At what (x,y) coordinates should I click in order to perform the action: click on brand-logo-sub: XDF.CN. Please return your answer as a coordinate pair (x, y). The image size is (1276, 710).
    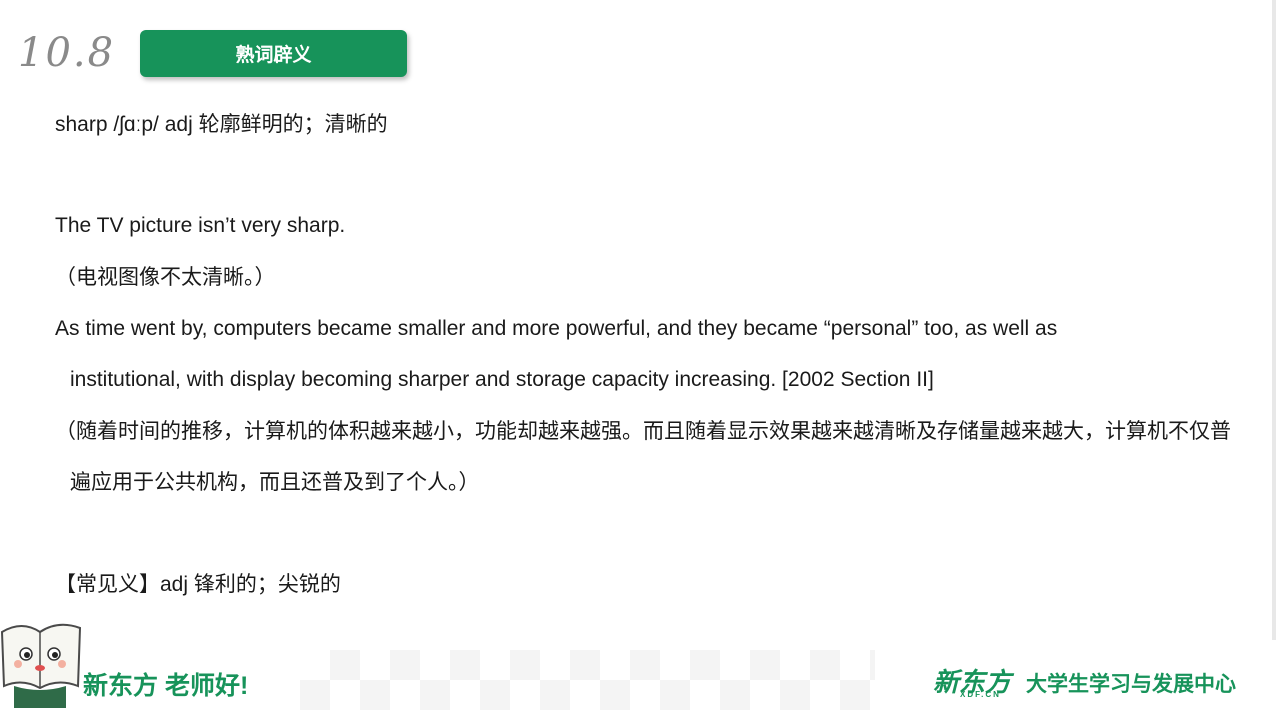
    Looking at the image, I should click on (980, 694).